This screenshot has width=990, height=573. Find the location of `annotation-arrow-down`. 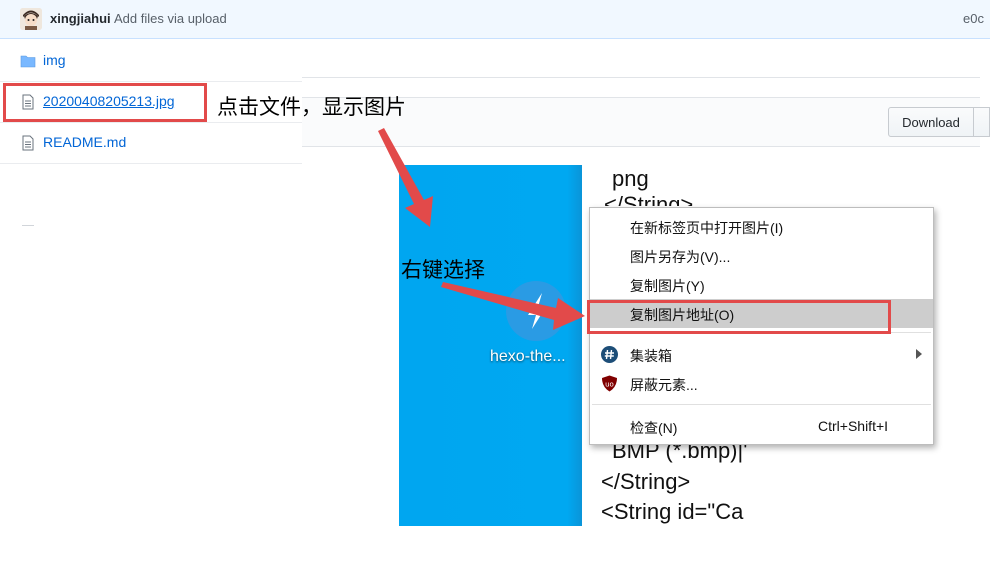

annotation-arrow-down is located at coordinates (405, 177).